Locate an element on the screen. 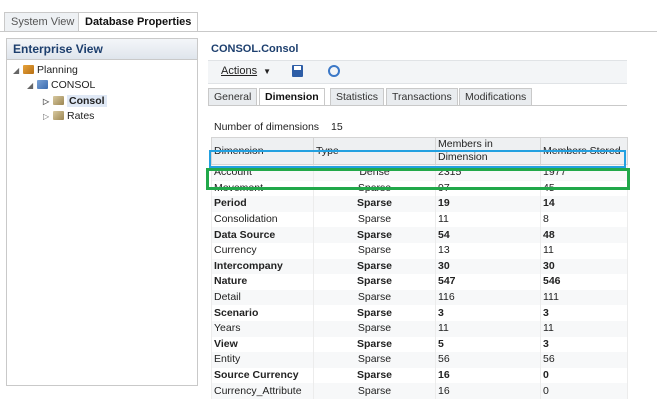 The width and height of the screenshot is (657, 400). refresh-icon is located at coordinates (334, 71).